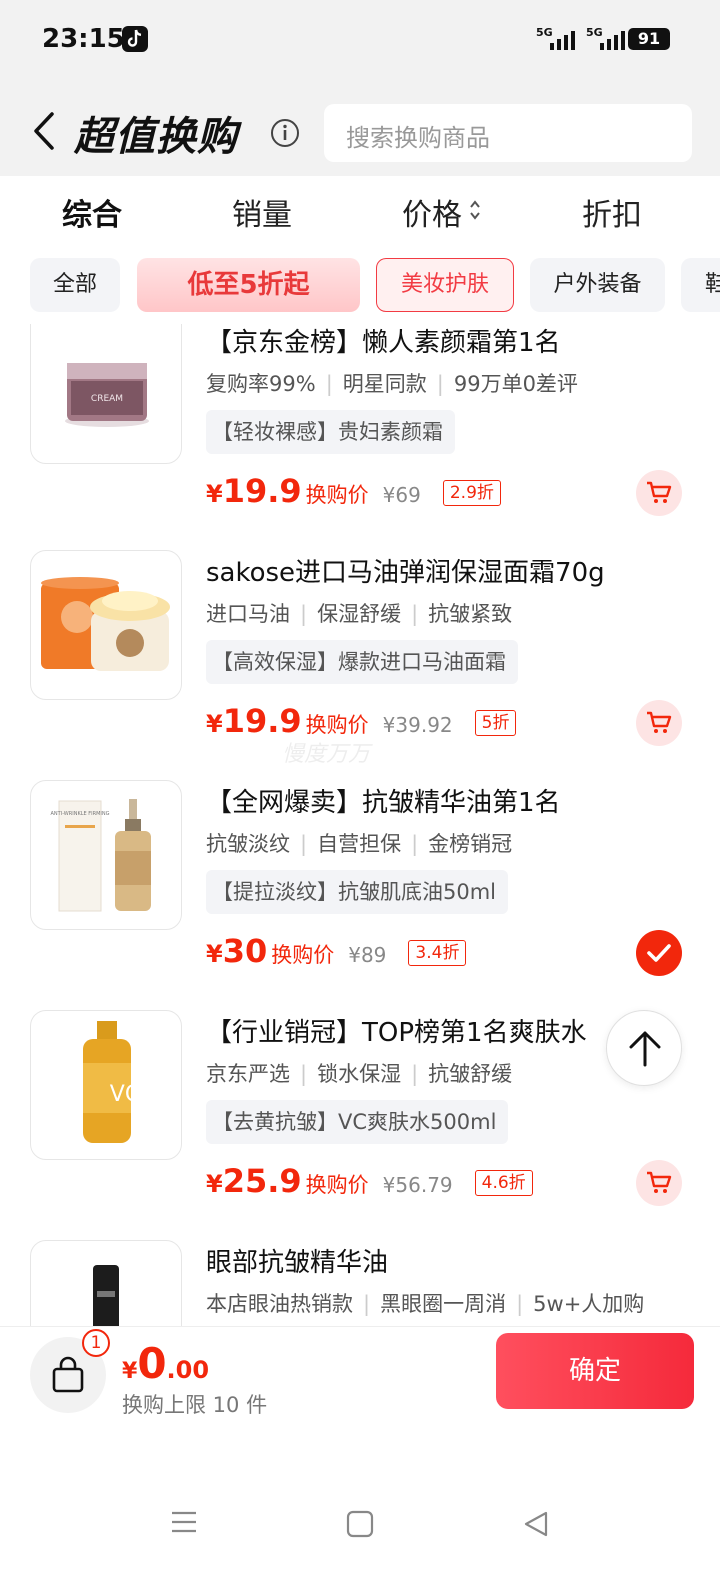  I want to click on exchange-price: 19.9, so click(262, 721).